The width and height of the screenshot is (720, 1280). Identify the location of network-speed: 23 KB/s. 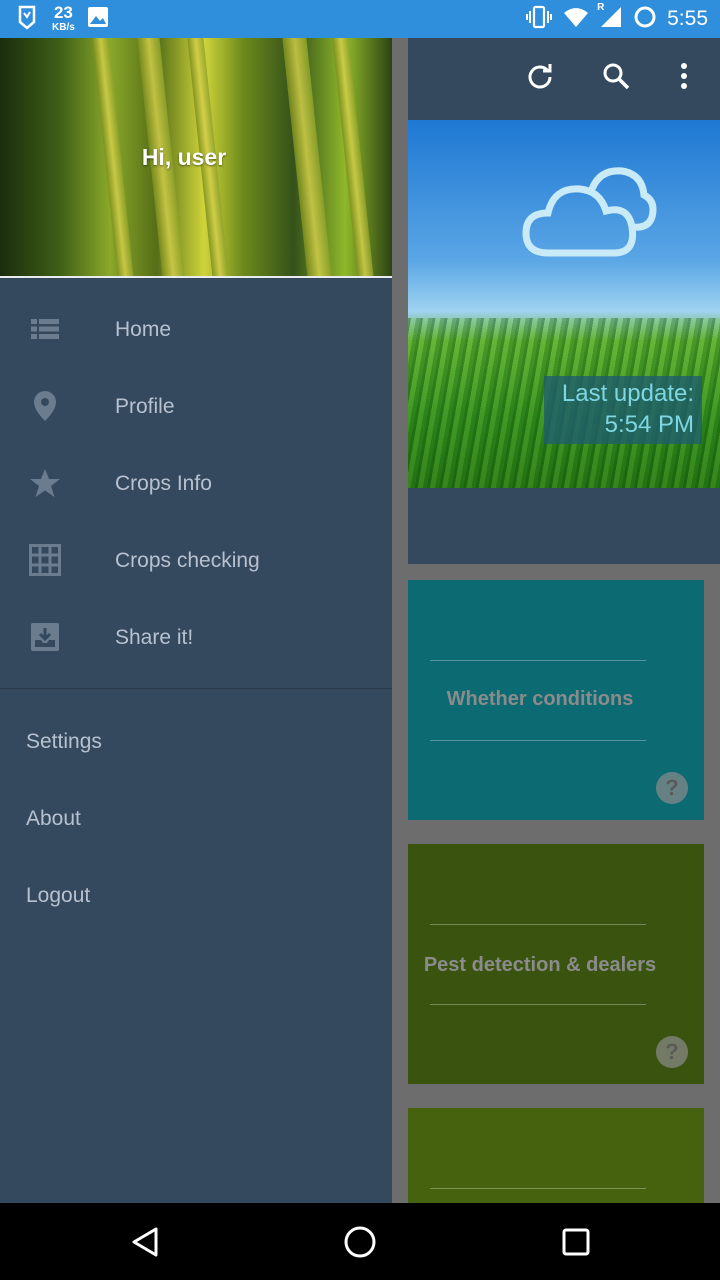
(63, 18).